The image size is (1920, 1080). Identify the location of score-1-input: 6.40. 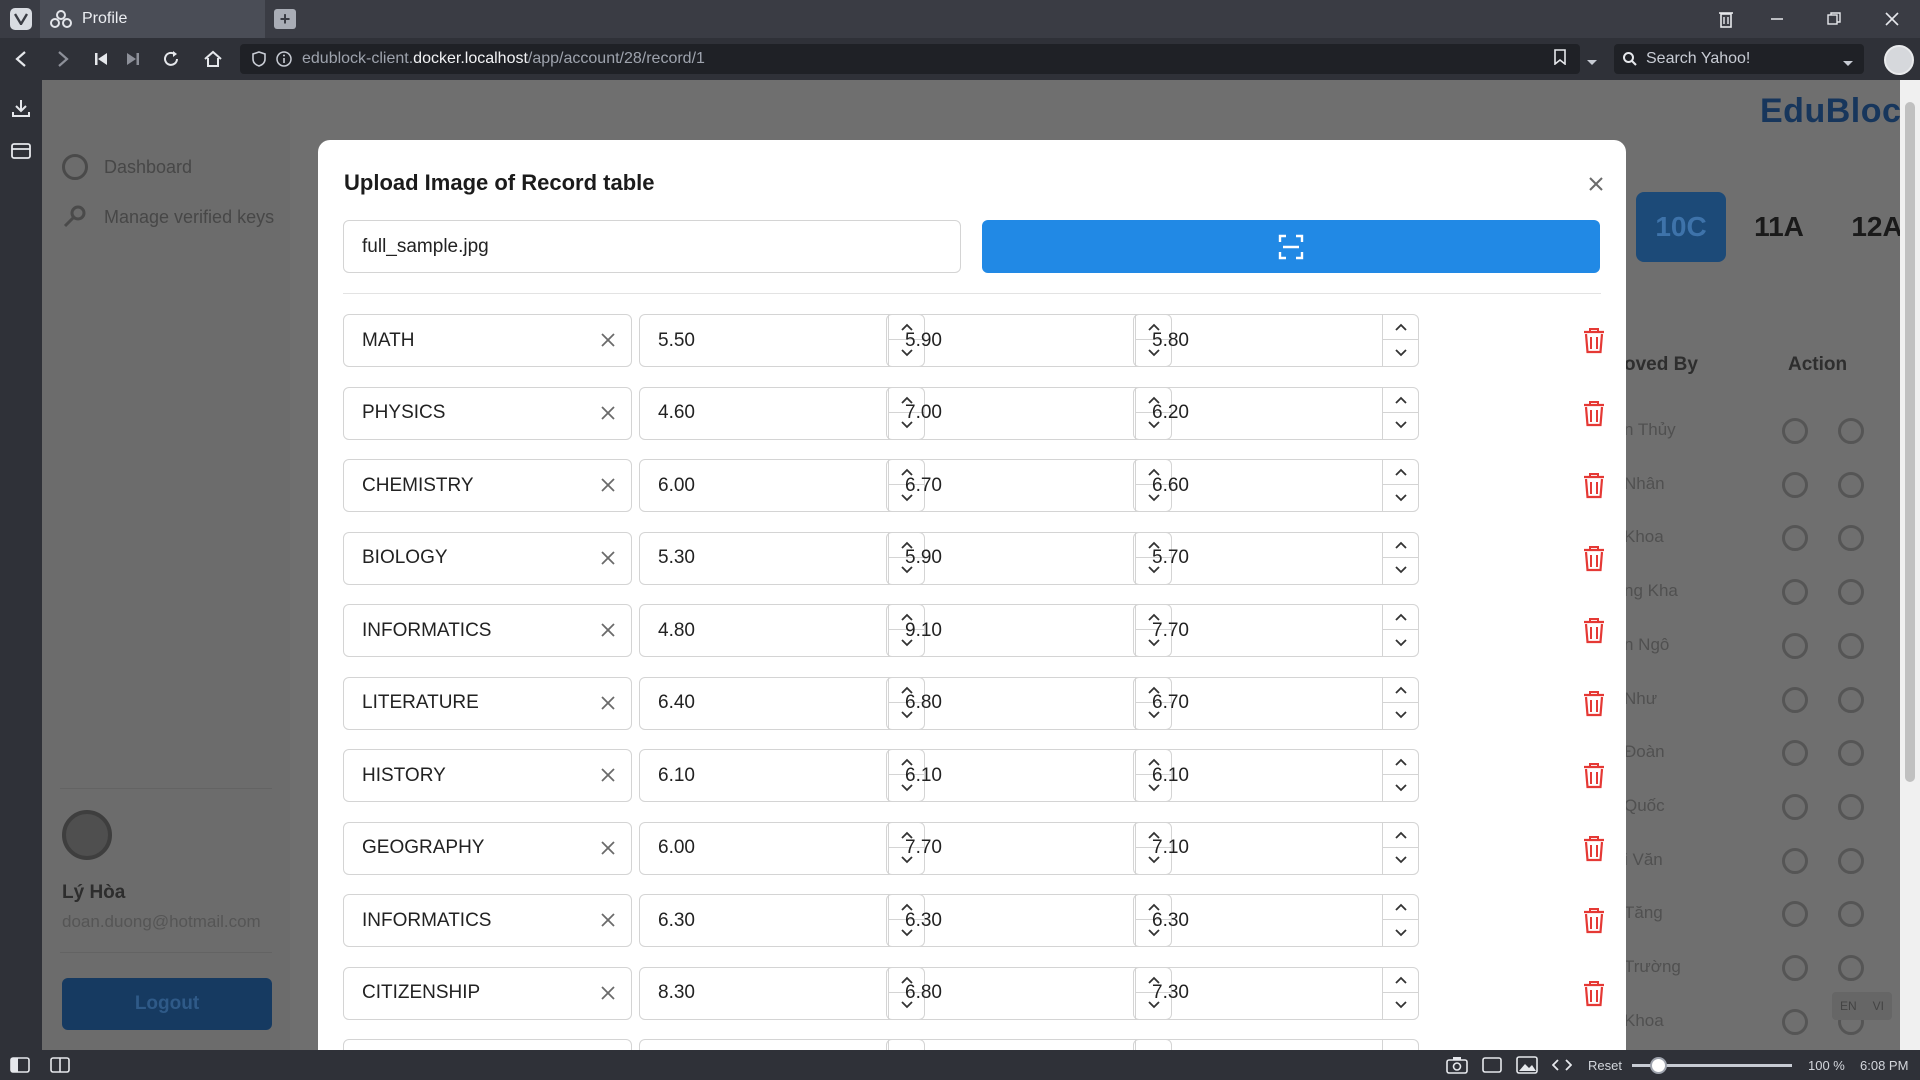
(782, 703).